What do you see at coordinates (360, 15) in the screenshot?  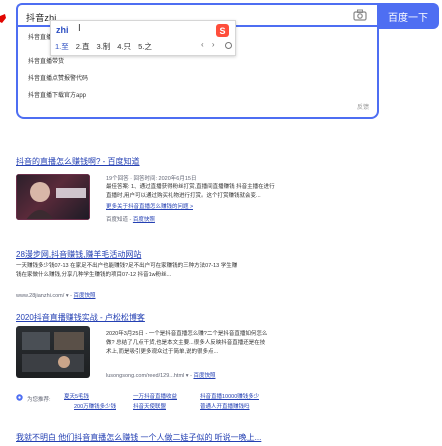 I see `camera-icon` at bounding box center [360, 15].